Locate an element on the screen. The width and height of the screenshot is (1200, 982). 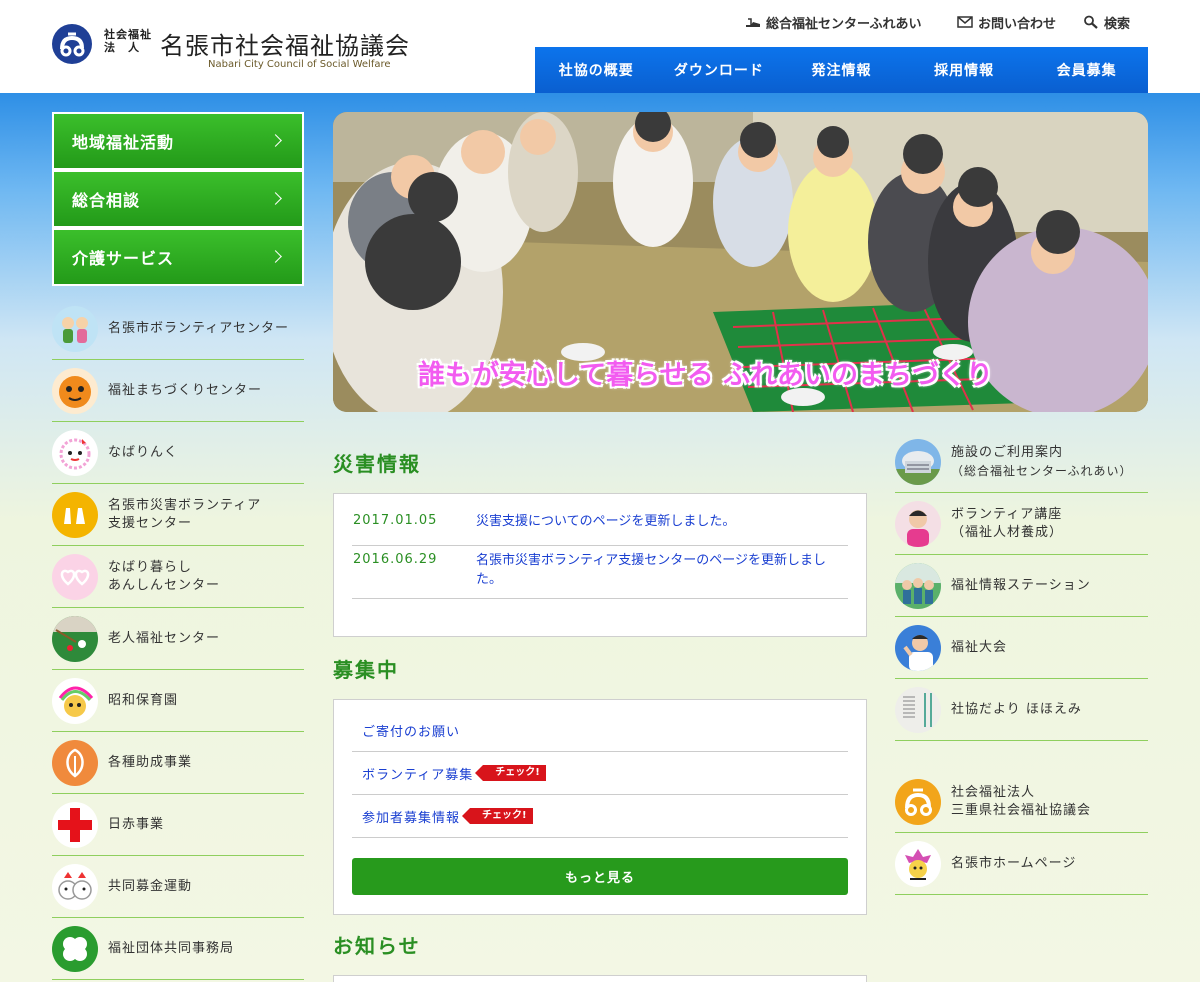
util-link-contact: お問い合わせ is located at coordinates (1006, 22).